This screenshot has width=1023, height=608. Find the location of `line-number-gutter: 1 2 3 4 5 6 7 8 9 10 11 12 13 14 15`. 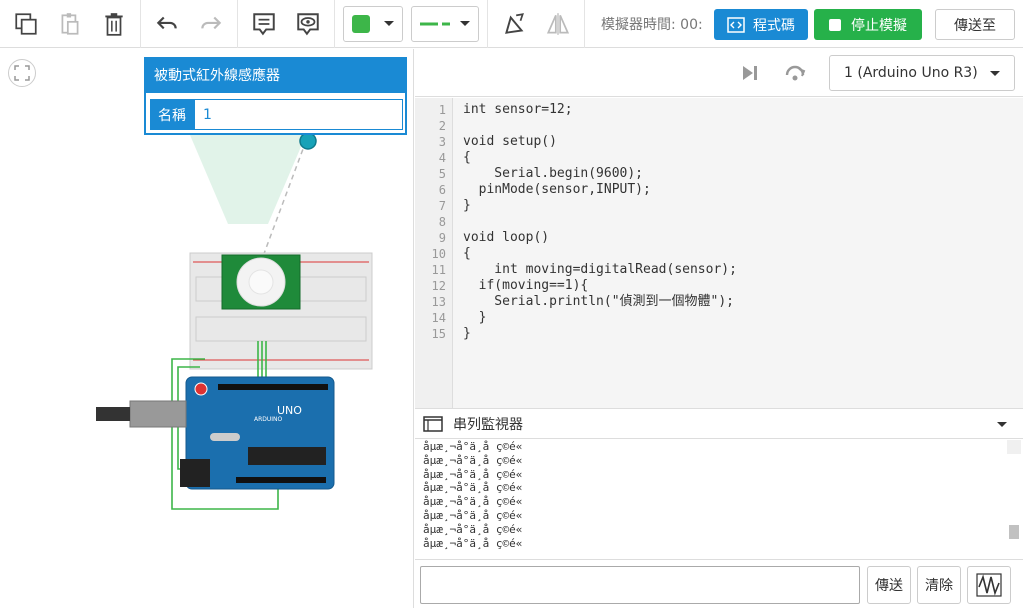

line-number-gutter: 1 2 3 4 5 6 7 8 9 10 11 12 13 14 15 is located at coordinates (434, 253).